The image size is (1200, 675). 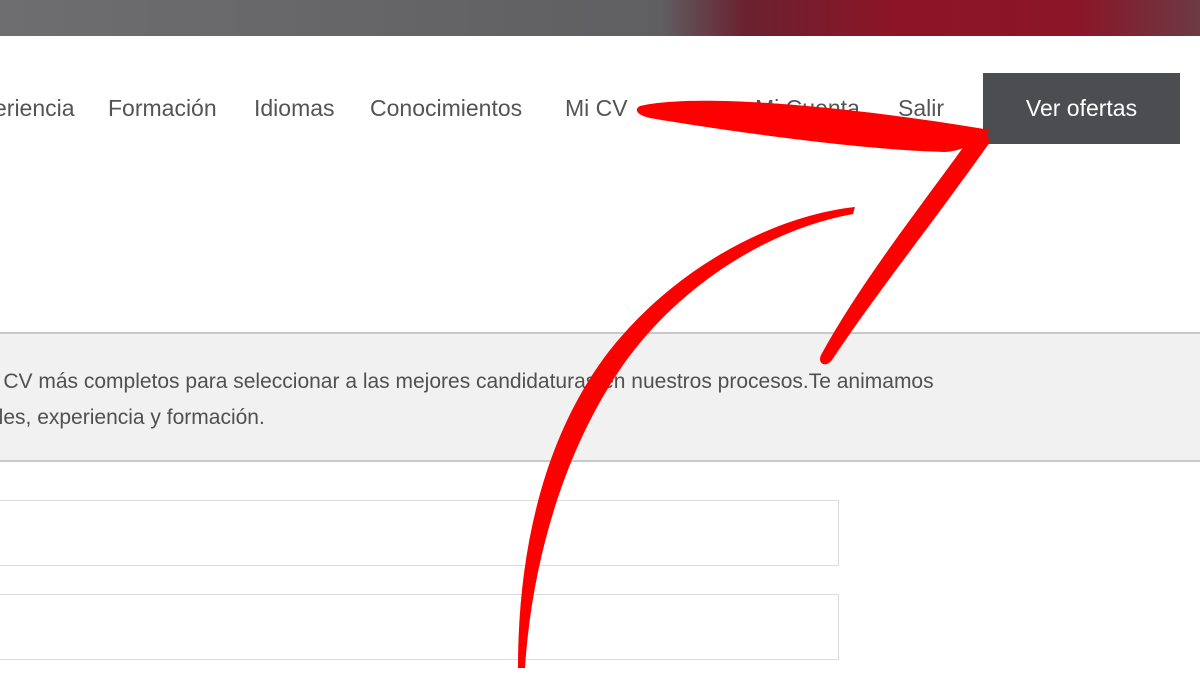 I want to click on nav-conocimientos: Conocimientos, so click(x=446, y=108).